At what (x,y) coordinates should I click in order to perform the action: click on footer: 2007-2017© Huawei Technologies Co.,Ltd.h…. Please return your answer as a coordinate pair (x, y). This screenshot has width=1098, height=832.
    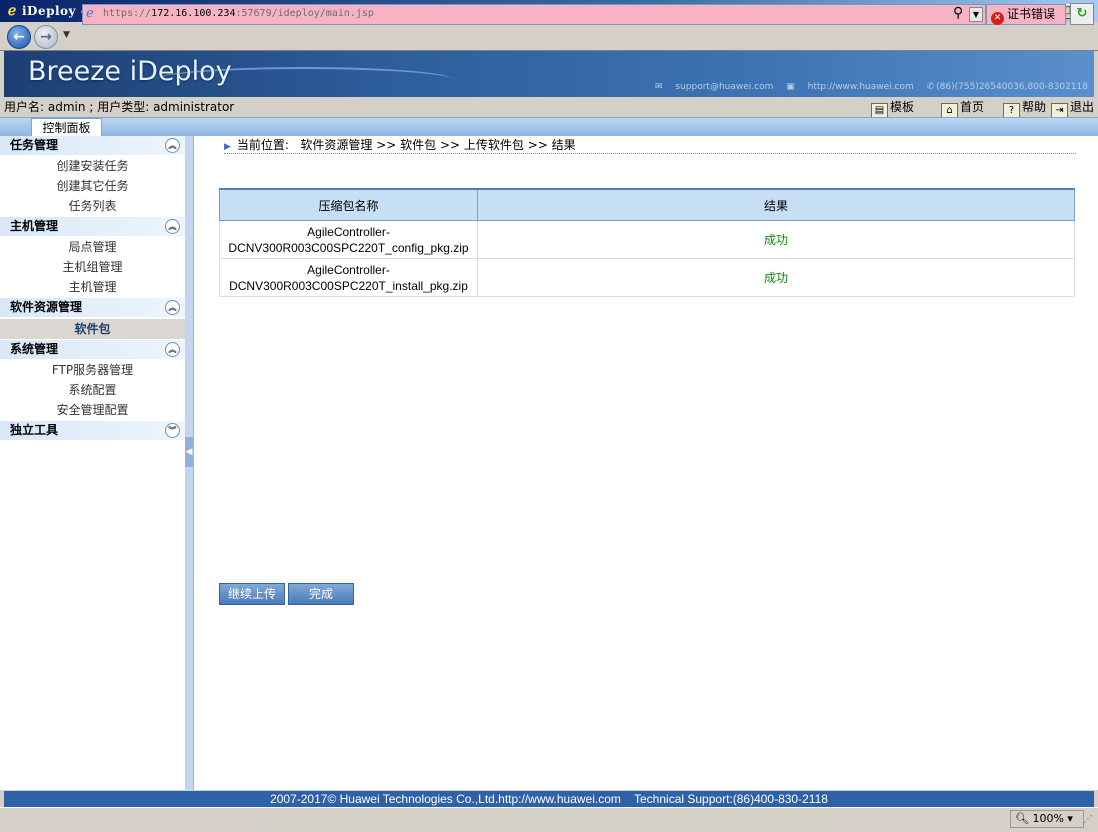
    Looking at the image, I should click on (549, 799).